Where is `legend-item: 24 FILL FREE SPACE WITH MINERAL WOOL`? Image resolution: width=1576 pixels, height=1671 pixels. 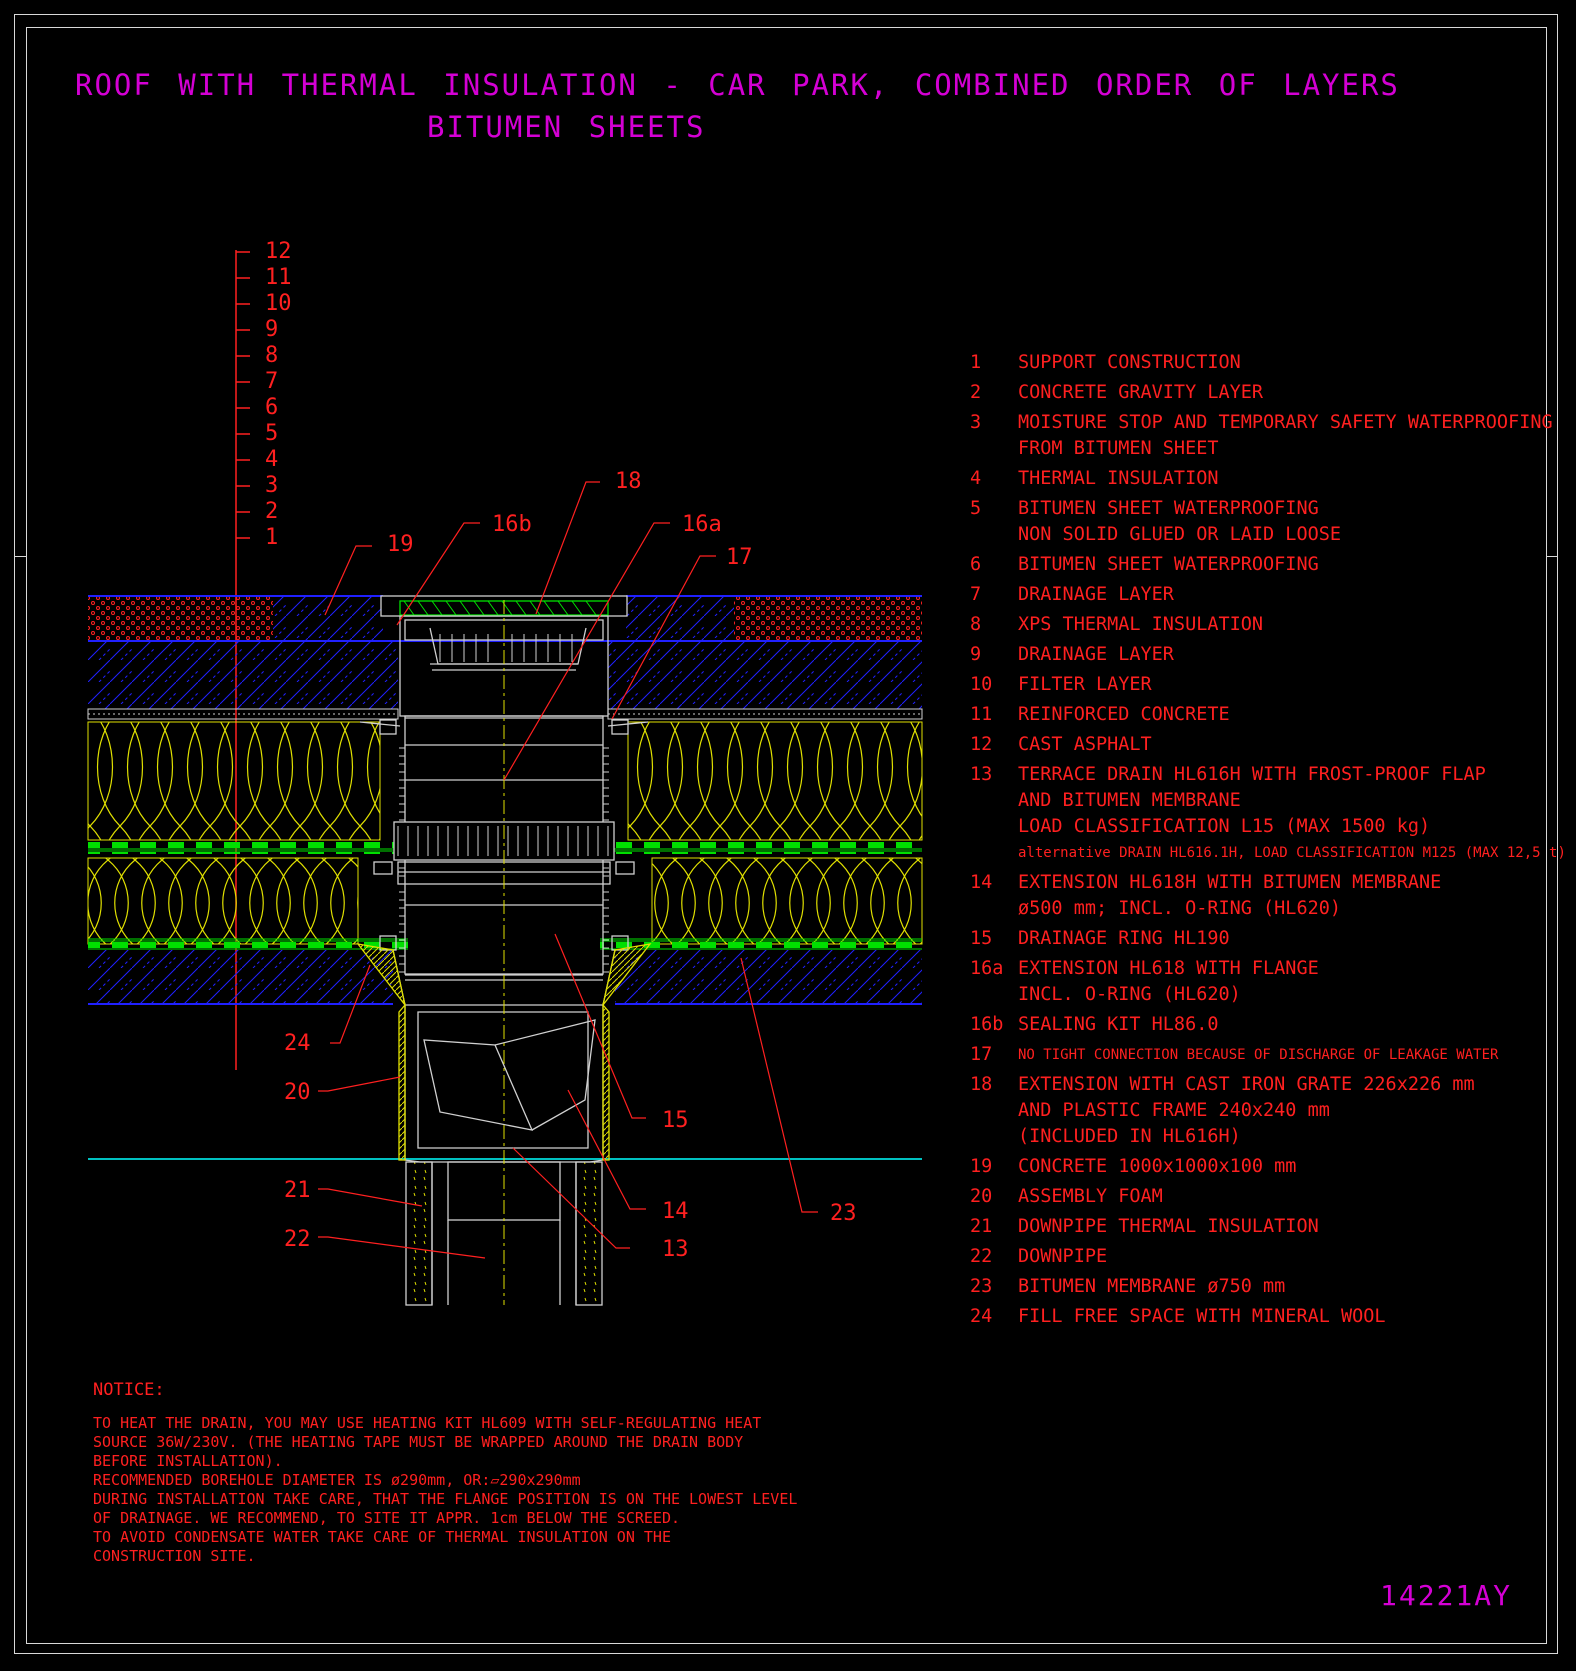
legend-item: 24 FILL FREE SPACE WITH MINERAL WOOL is located at coordinates (1255, 1317).